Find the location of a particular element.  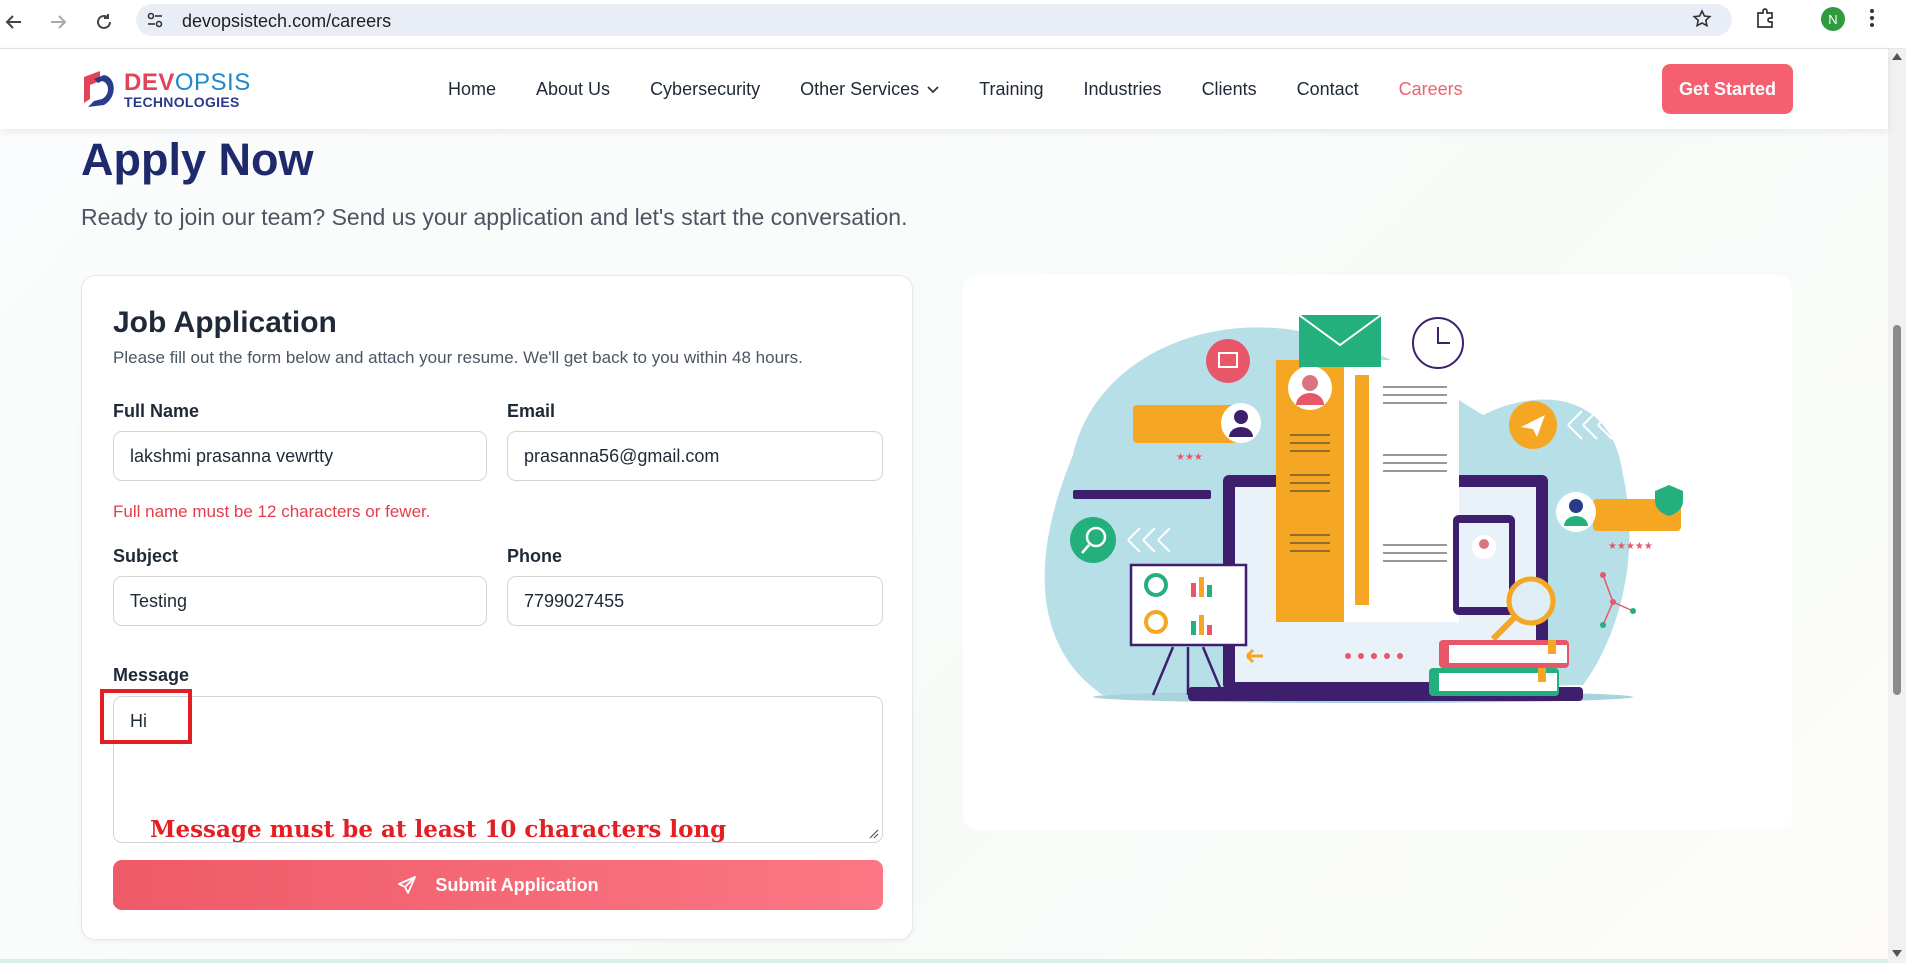

scroll-down-icon is located at coordinates (1897, 953).